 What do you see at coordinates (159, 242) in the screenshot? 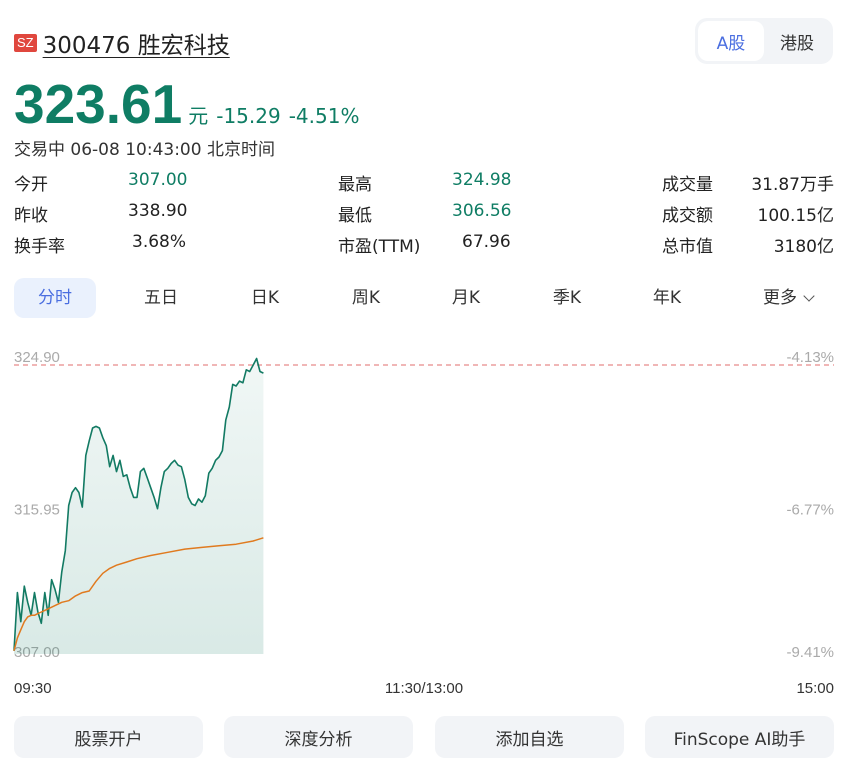
I see `stat-value-turnover-rate: 3.68%` at bounding box center [159, 242].